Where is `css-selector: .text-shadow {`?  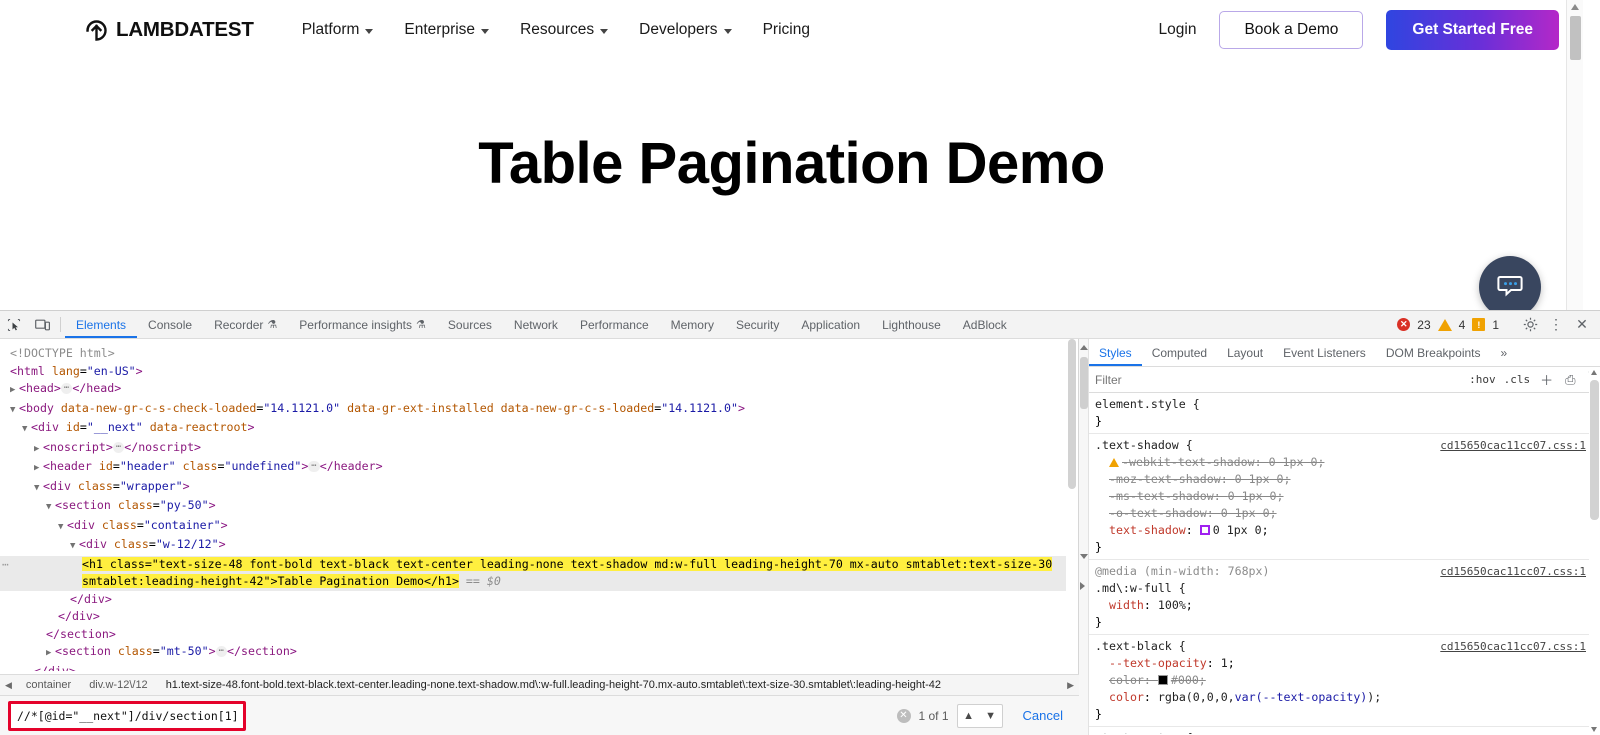
css-selector: .text-shadow { is located at coordinates (1144, 445).